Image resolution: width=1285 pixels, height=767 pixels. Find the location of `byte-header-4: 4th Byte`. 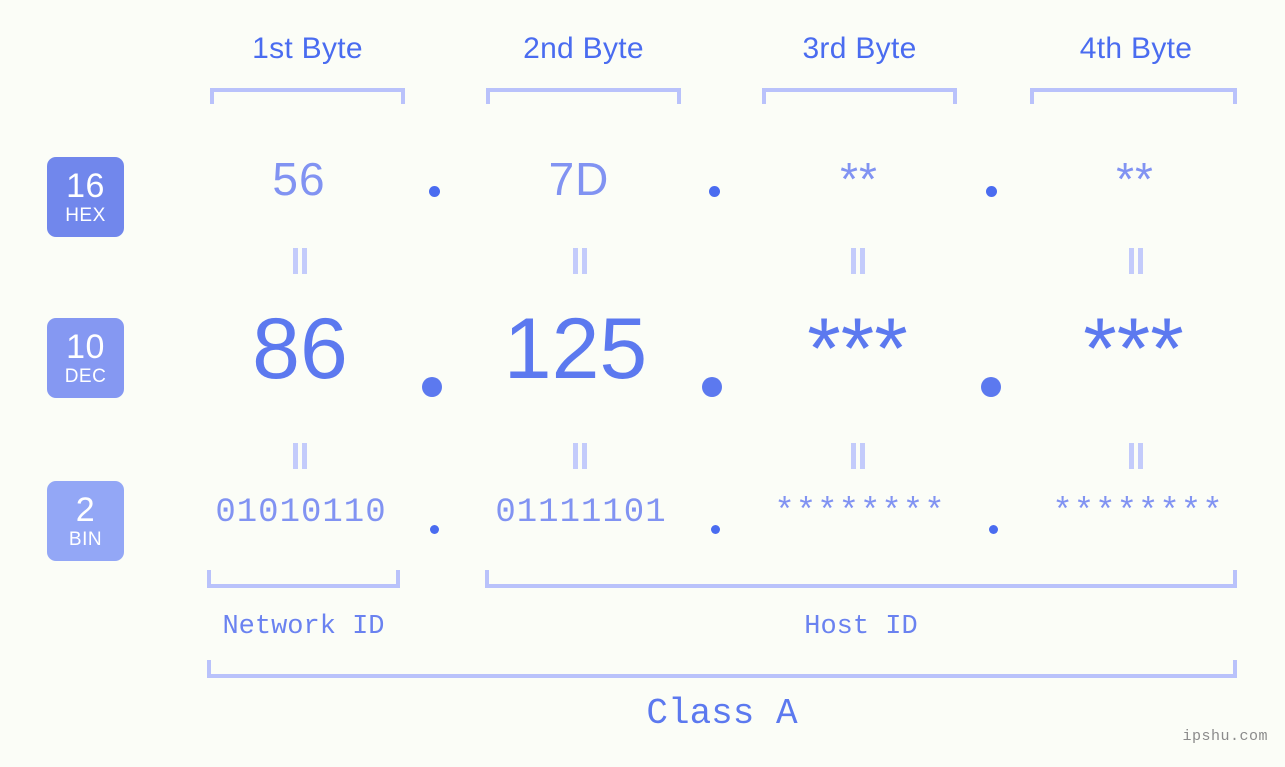

byte-header-4: 4th Byte is located at coordinates (1136, 48).